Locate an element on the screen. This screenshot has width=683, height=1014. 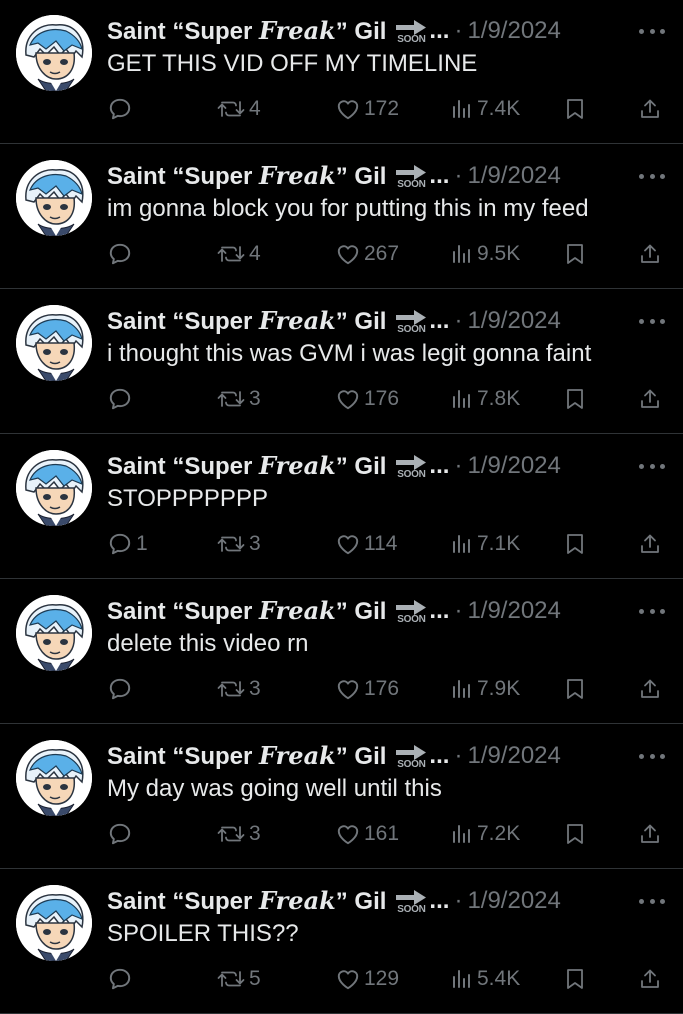
retweet-button: 5 is located at coordinates (238, 979).